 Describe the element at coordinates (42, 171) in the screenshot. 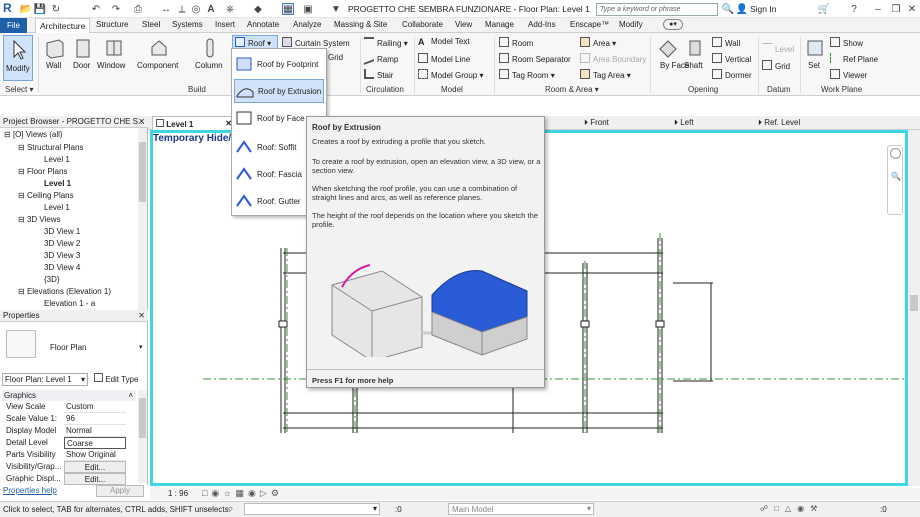

I see `tree-item: ⊟ Floor Plans` at that location.